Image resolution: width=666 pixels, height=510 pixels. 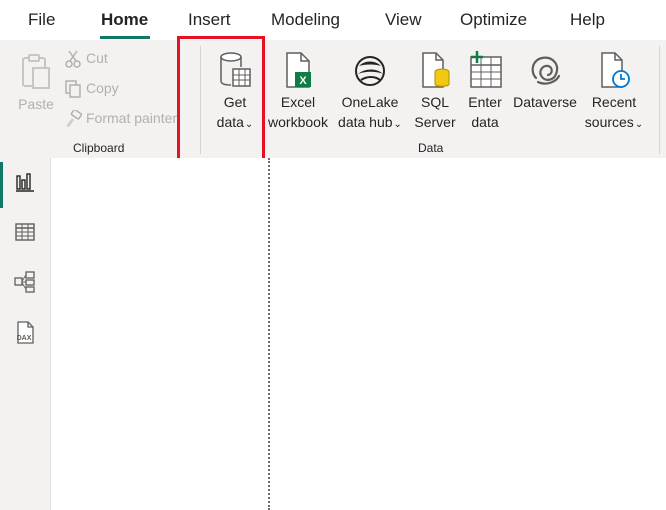 What do you see at coordinates (434, 102) in the screenshot?
I see `sql-label-line1: SQL` at bounding box center [434, 102].